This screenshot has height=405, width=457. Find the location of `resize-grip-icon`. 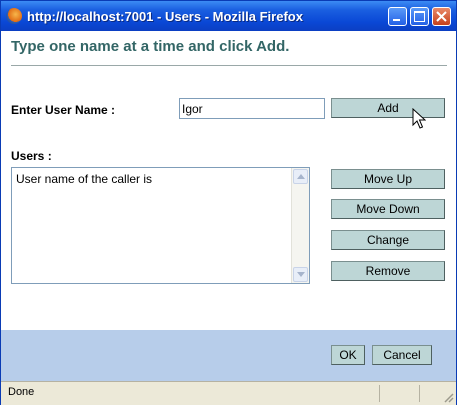

resize-grip-icon is located at coordinates (448, 397).